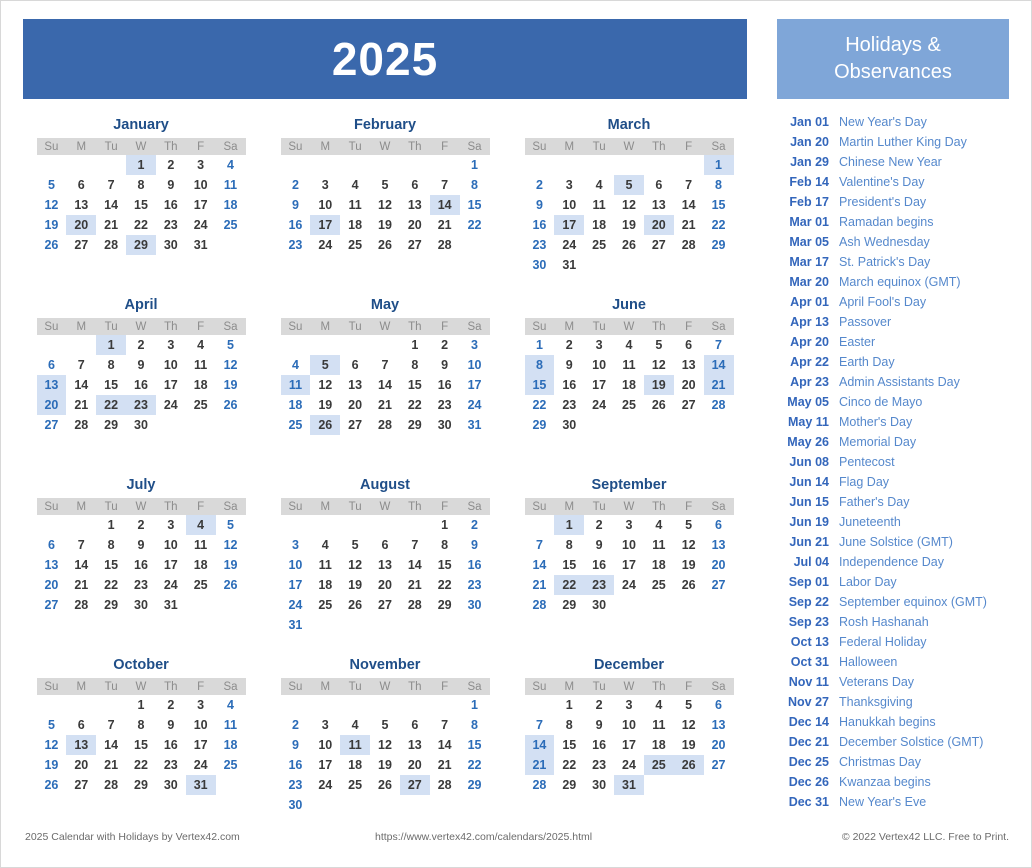 Image resolution: width=1032 pixels, height=868 pixels. I want to click on day-cell-highlighted: 20, so click(658, 225).